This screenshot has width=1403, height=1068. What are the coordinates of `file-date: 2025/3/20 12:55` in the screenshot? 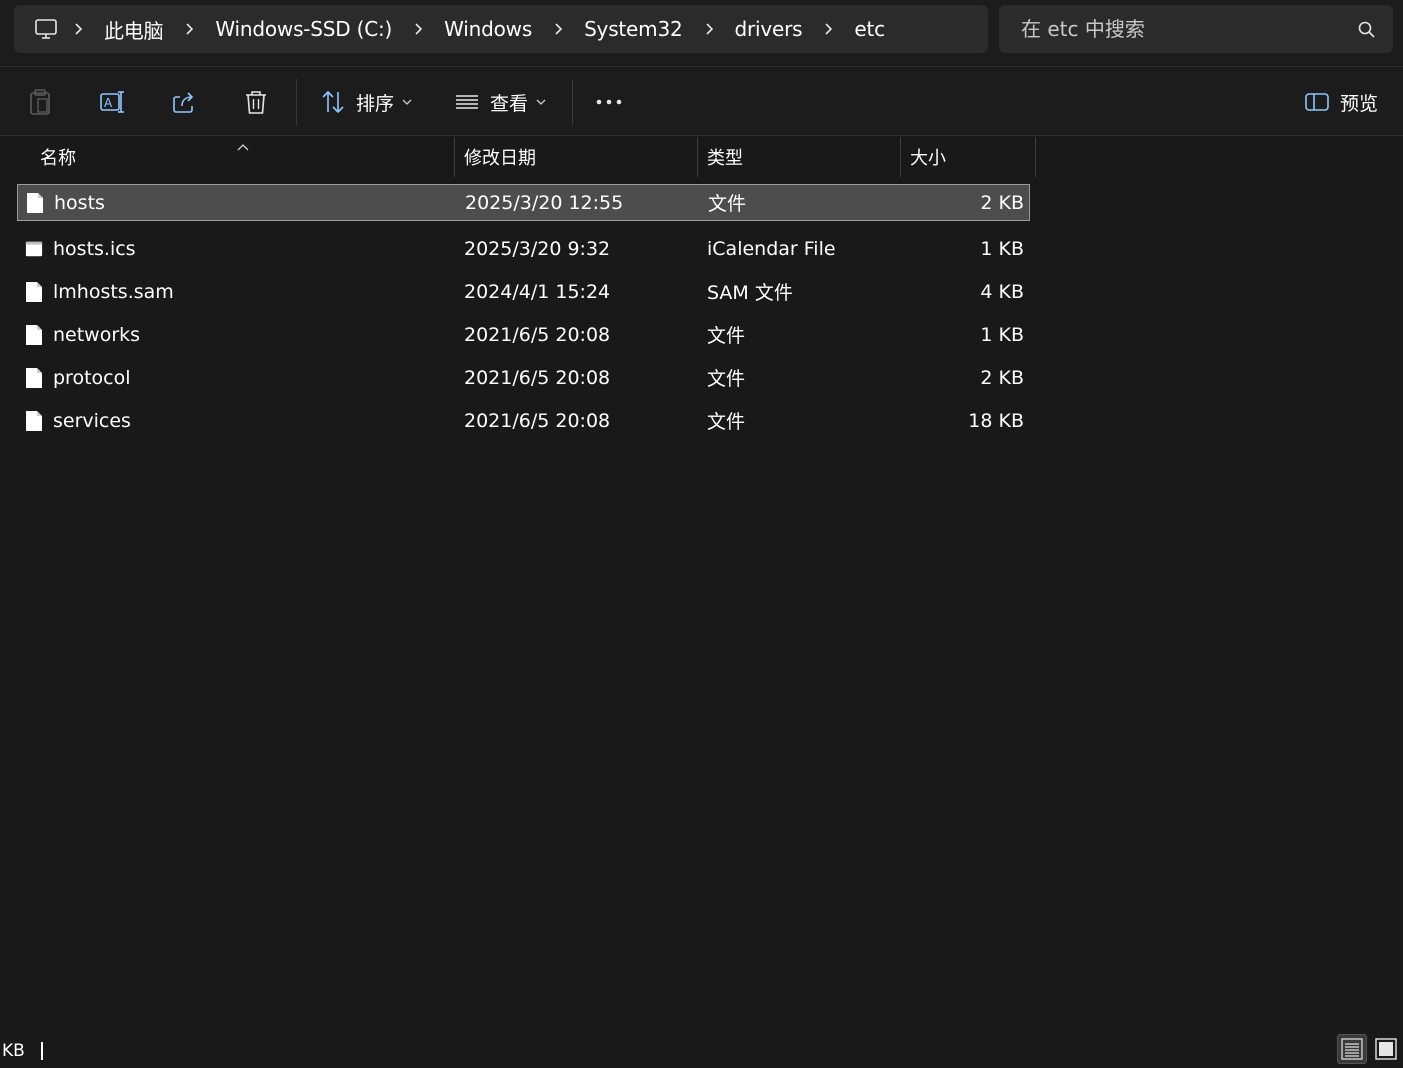 It's located at (544, 202).